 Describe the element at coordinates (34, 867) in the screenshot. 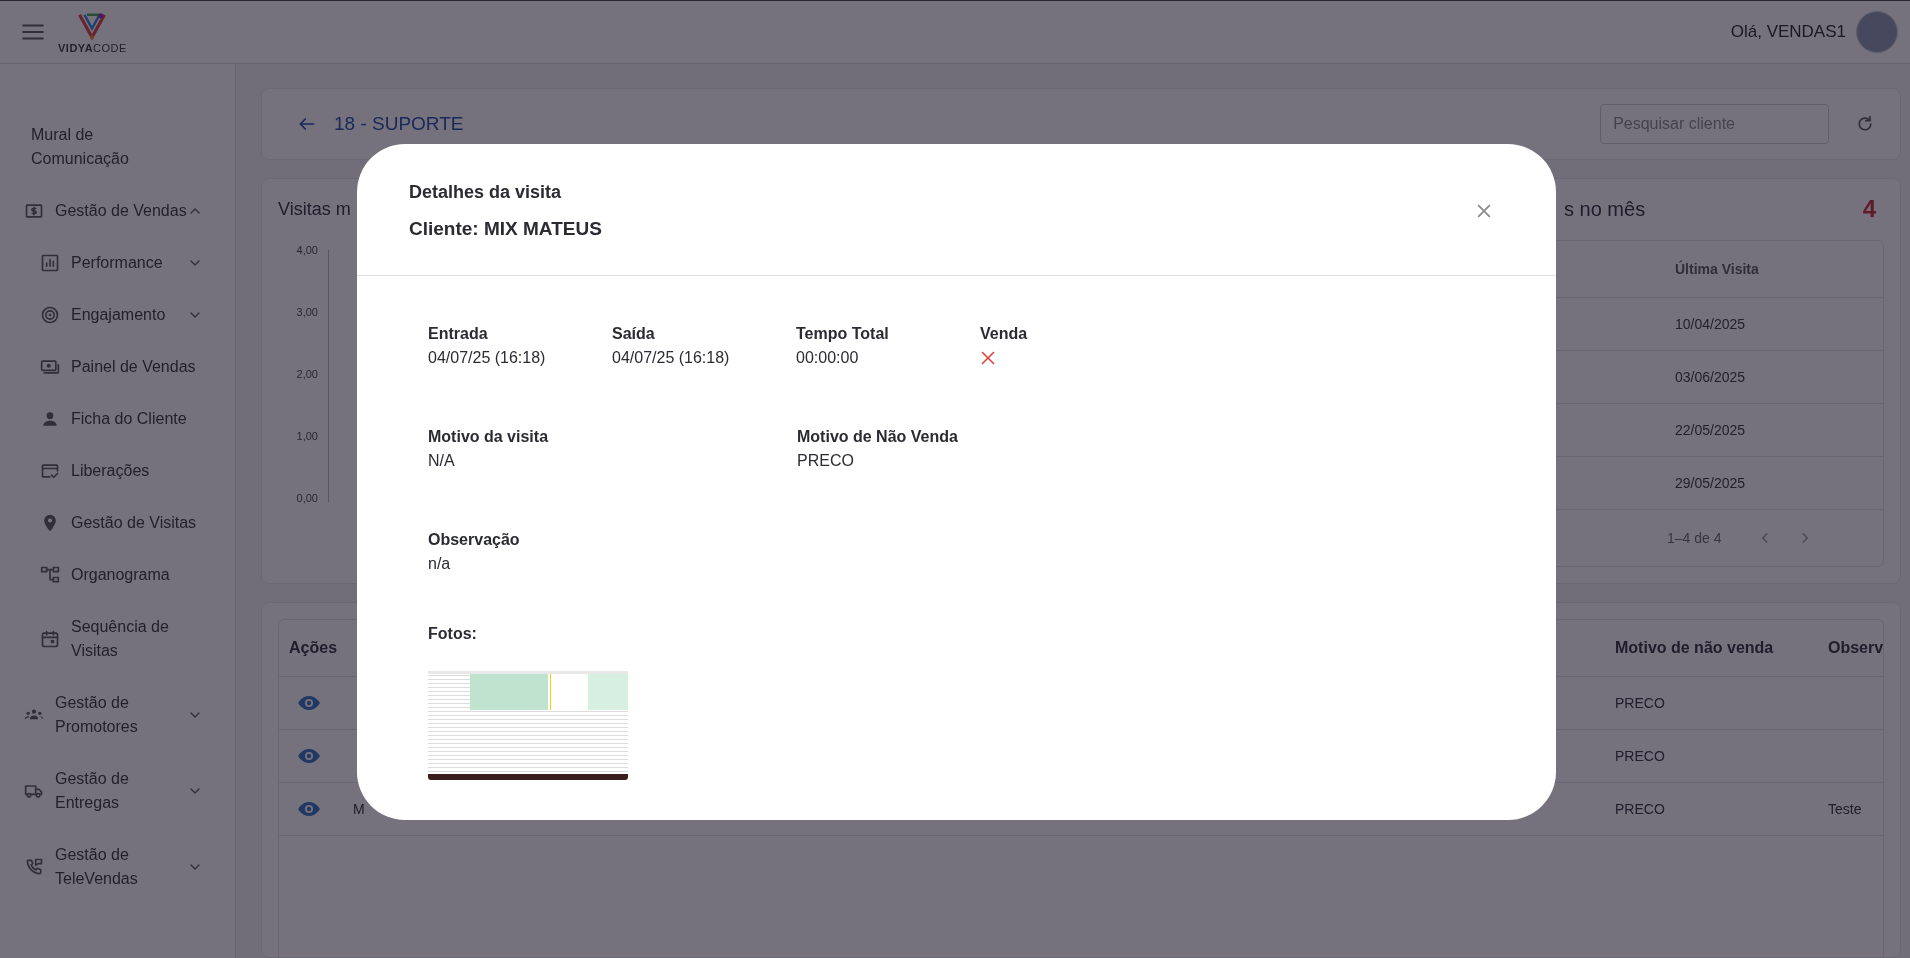

I see `phone-icon` at that location.